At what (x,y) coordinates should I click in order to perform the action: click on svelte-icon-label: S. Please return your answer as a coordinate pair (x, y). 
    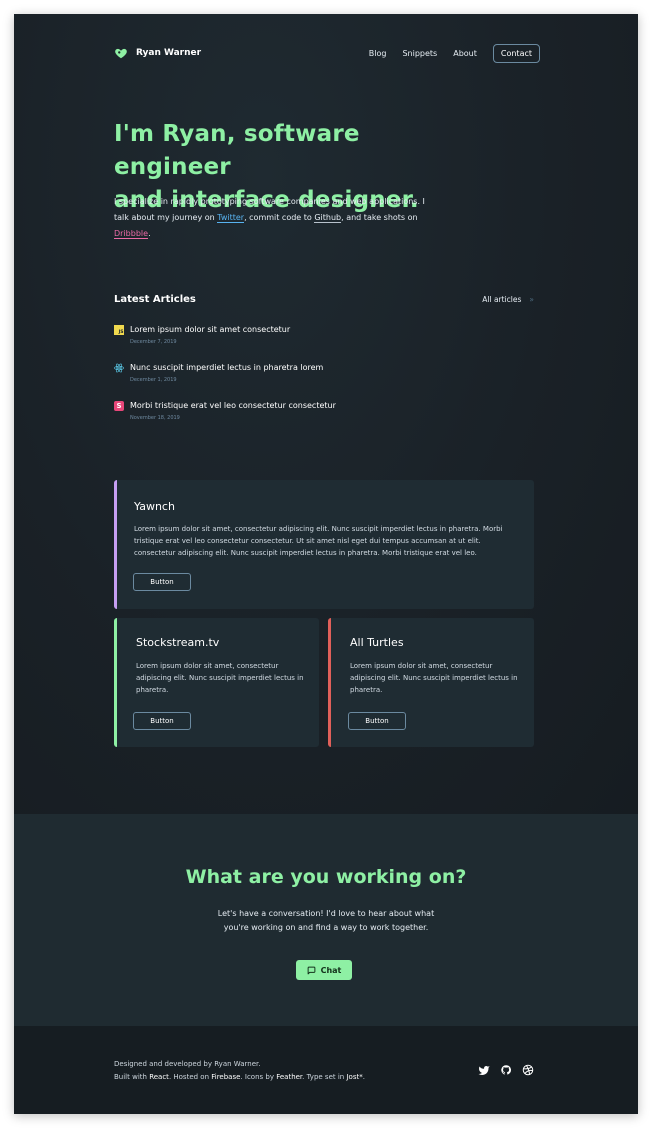
    Looking at the image, I should click on (119, 406).